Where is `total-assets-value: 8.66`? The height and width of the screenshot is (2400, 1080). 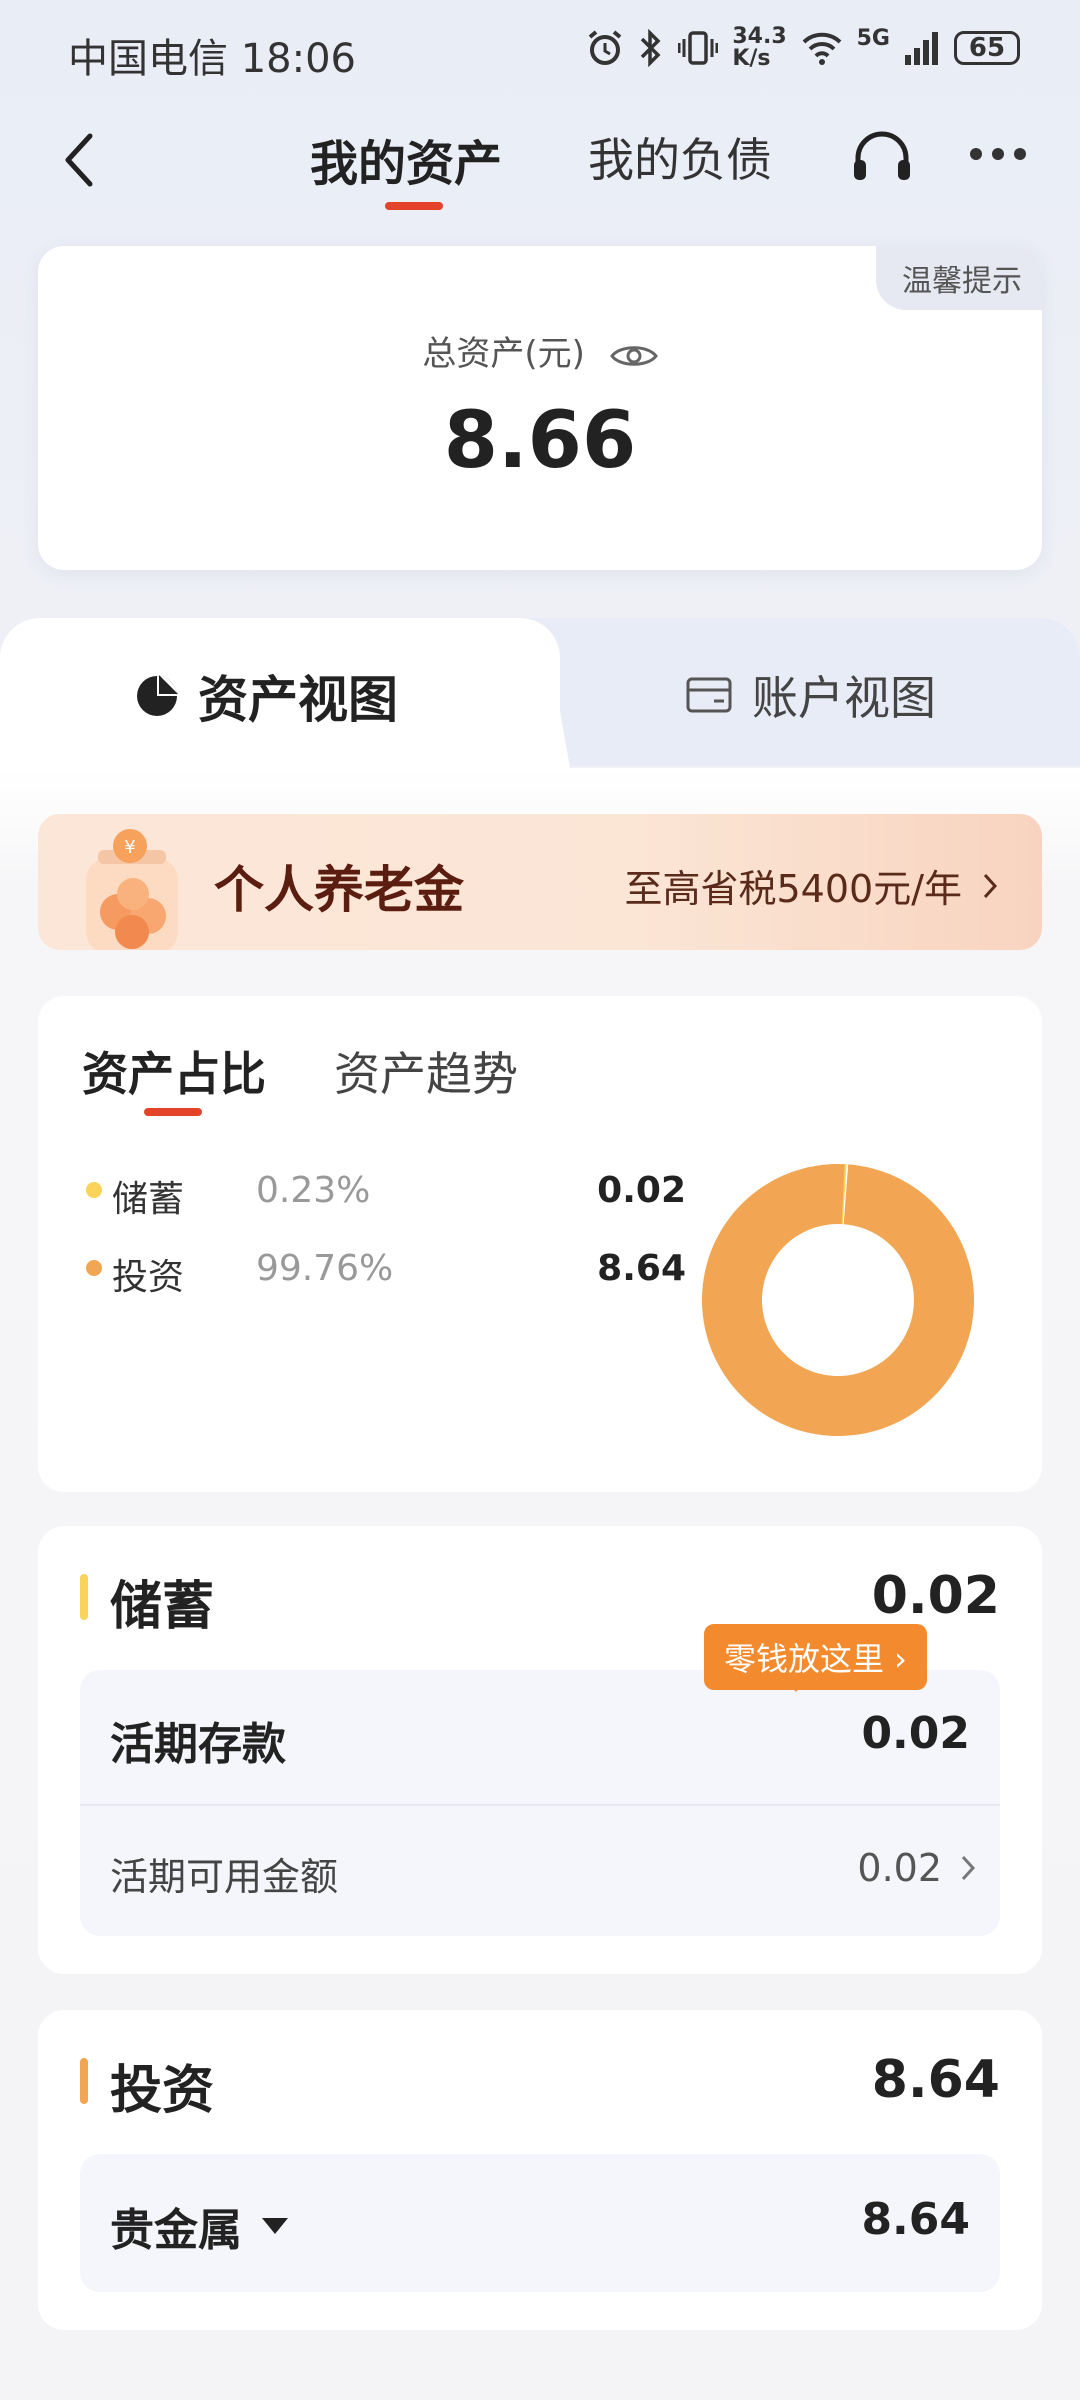 total-assets-value: 8.66 is located at coordinates (540, 441).